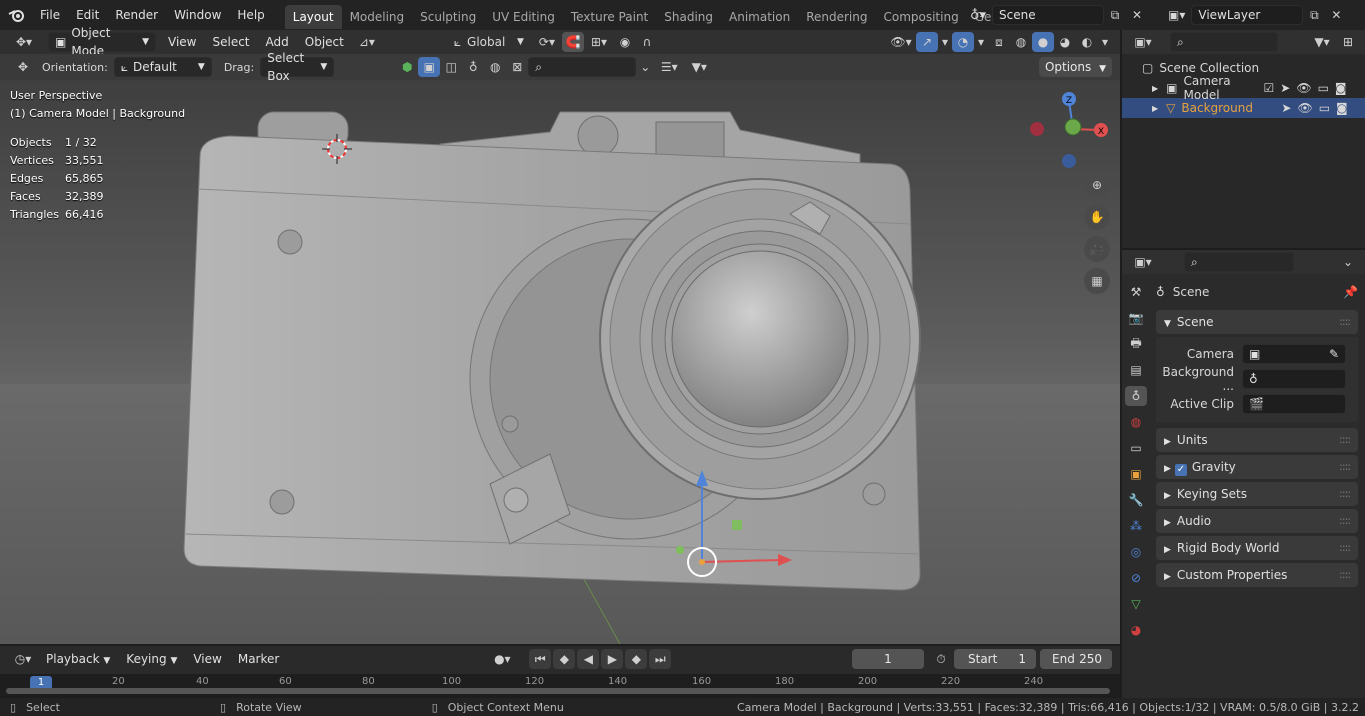  What do you see at coordinates (407, 67) in the screenshot?
I see `mesh-filter-icon: ⬢` at bounding box center [407, 67].